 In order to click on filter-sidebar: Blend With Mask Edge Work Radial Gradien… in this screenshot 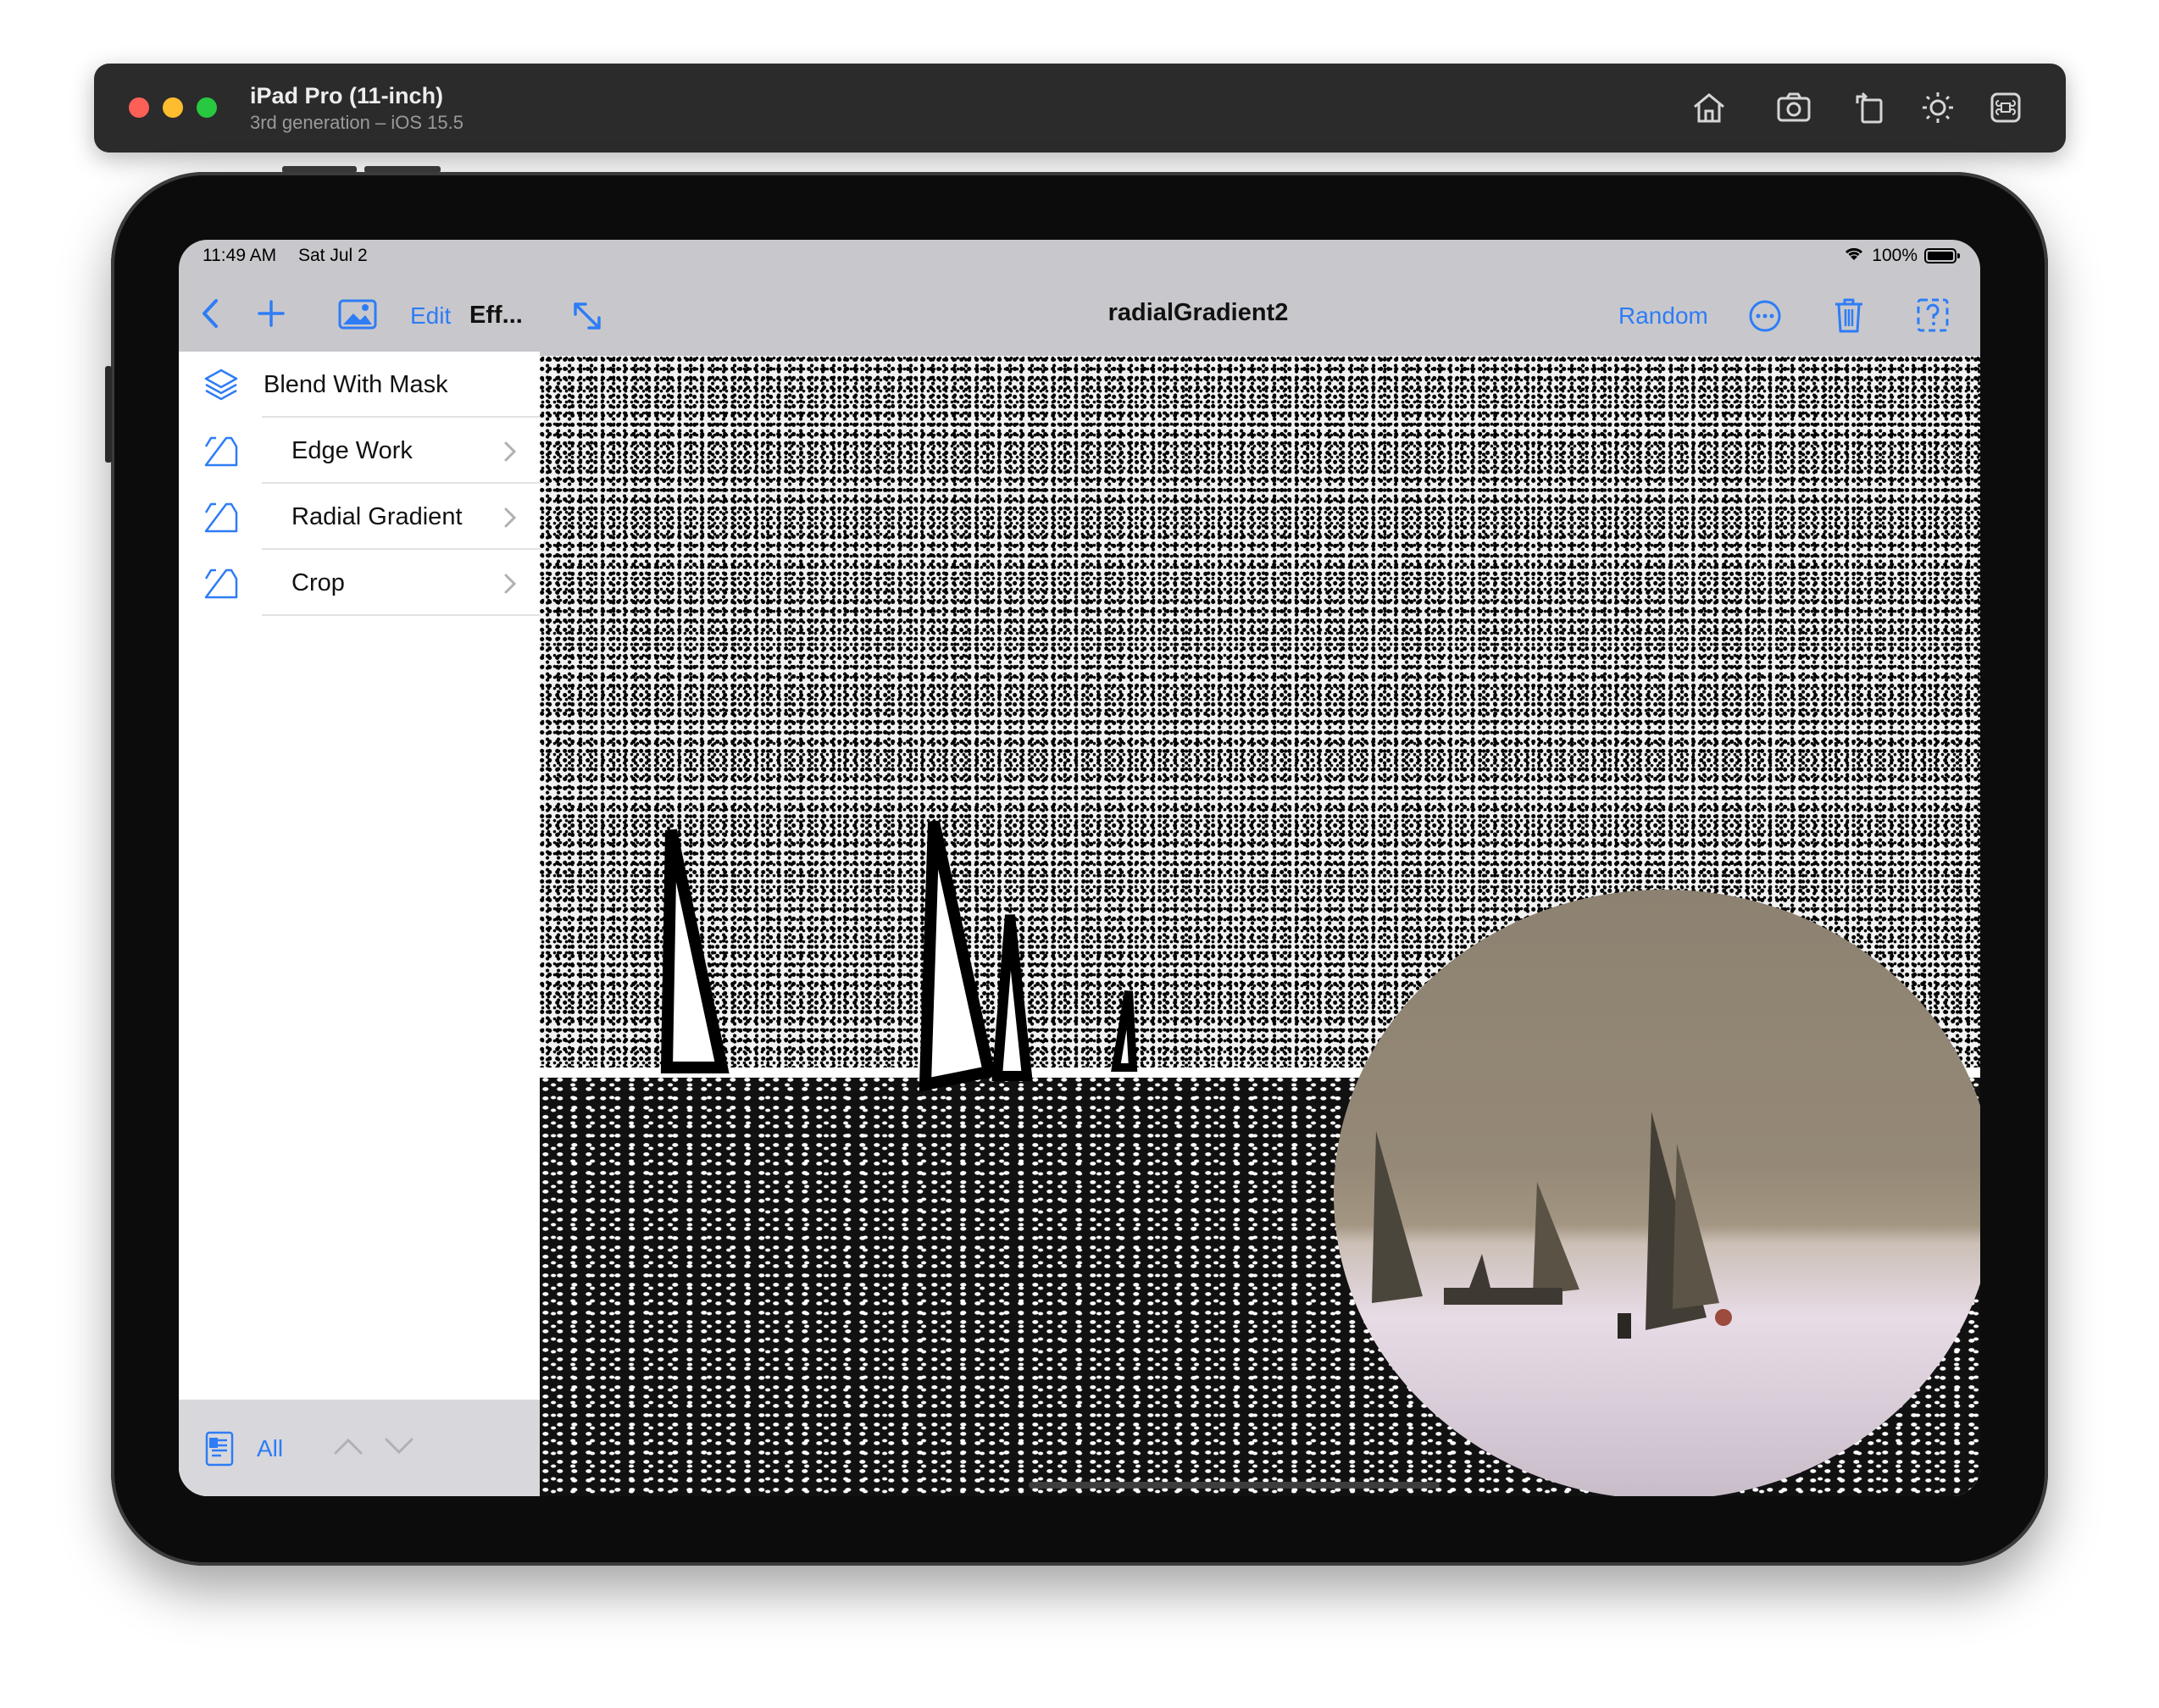, I will do `click(359, 924)`.